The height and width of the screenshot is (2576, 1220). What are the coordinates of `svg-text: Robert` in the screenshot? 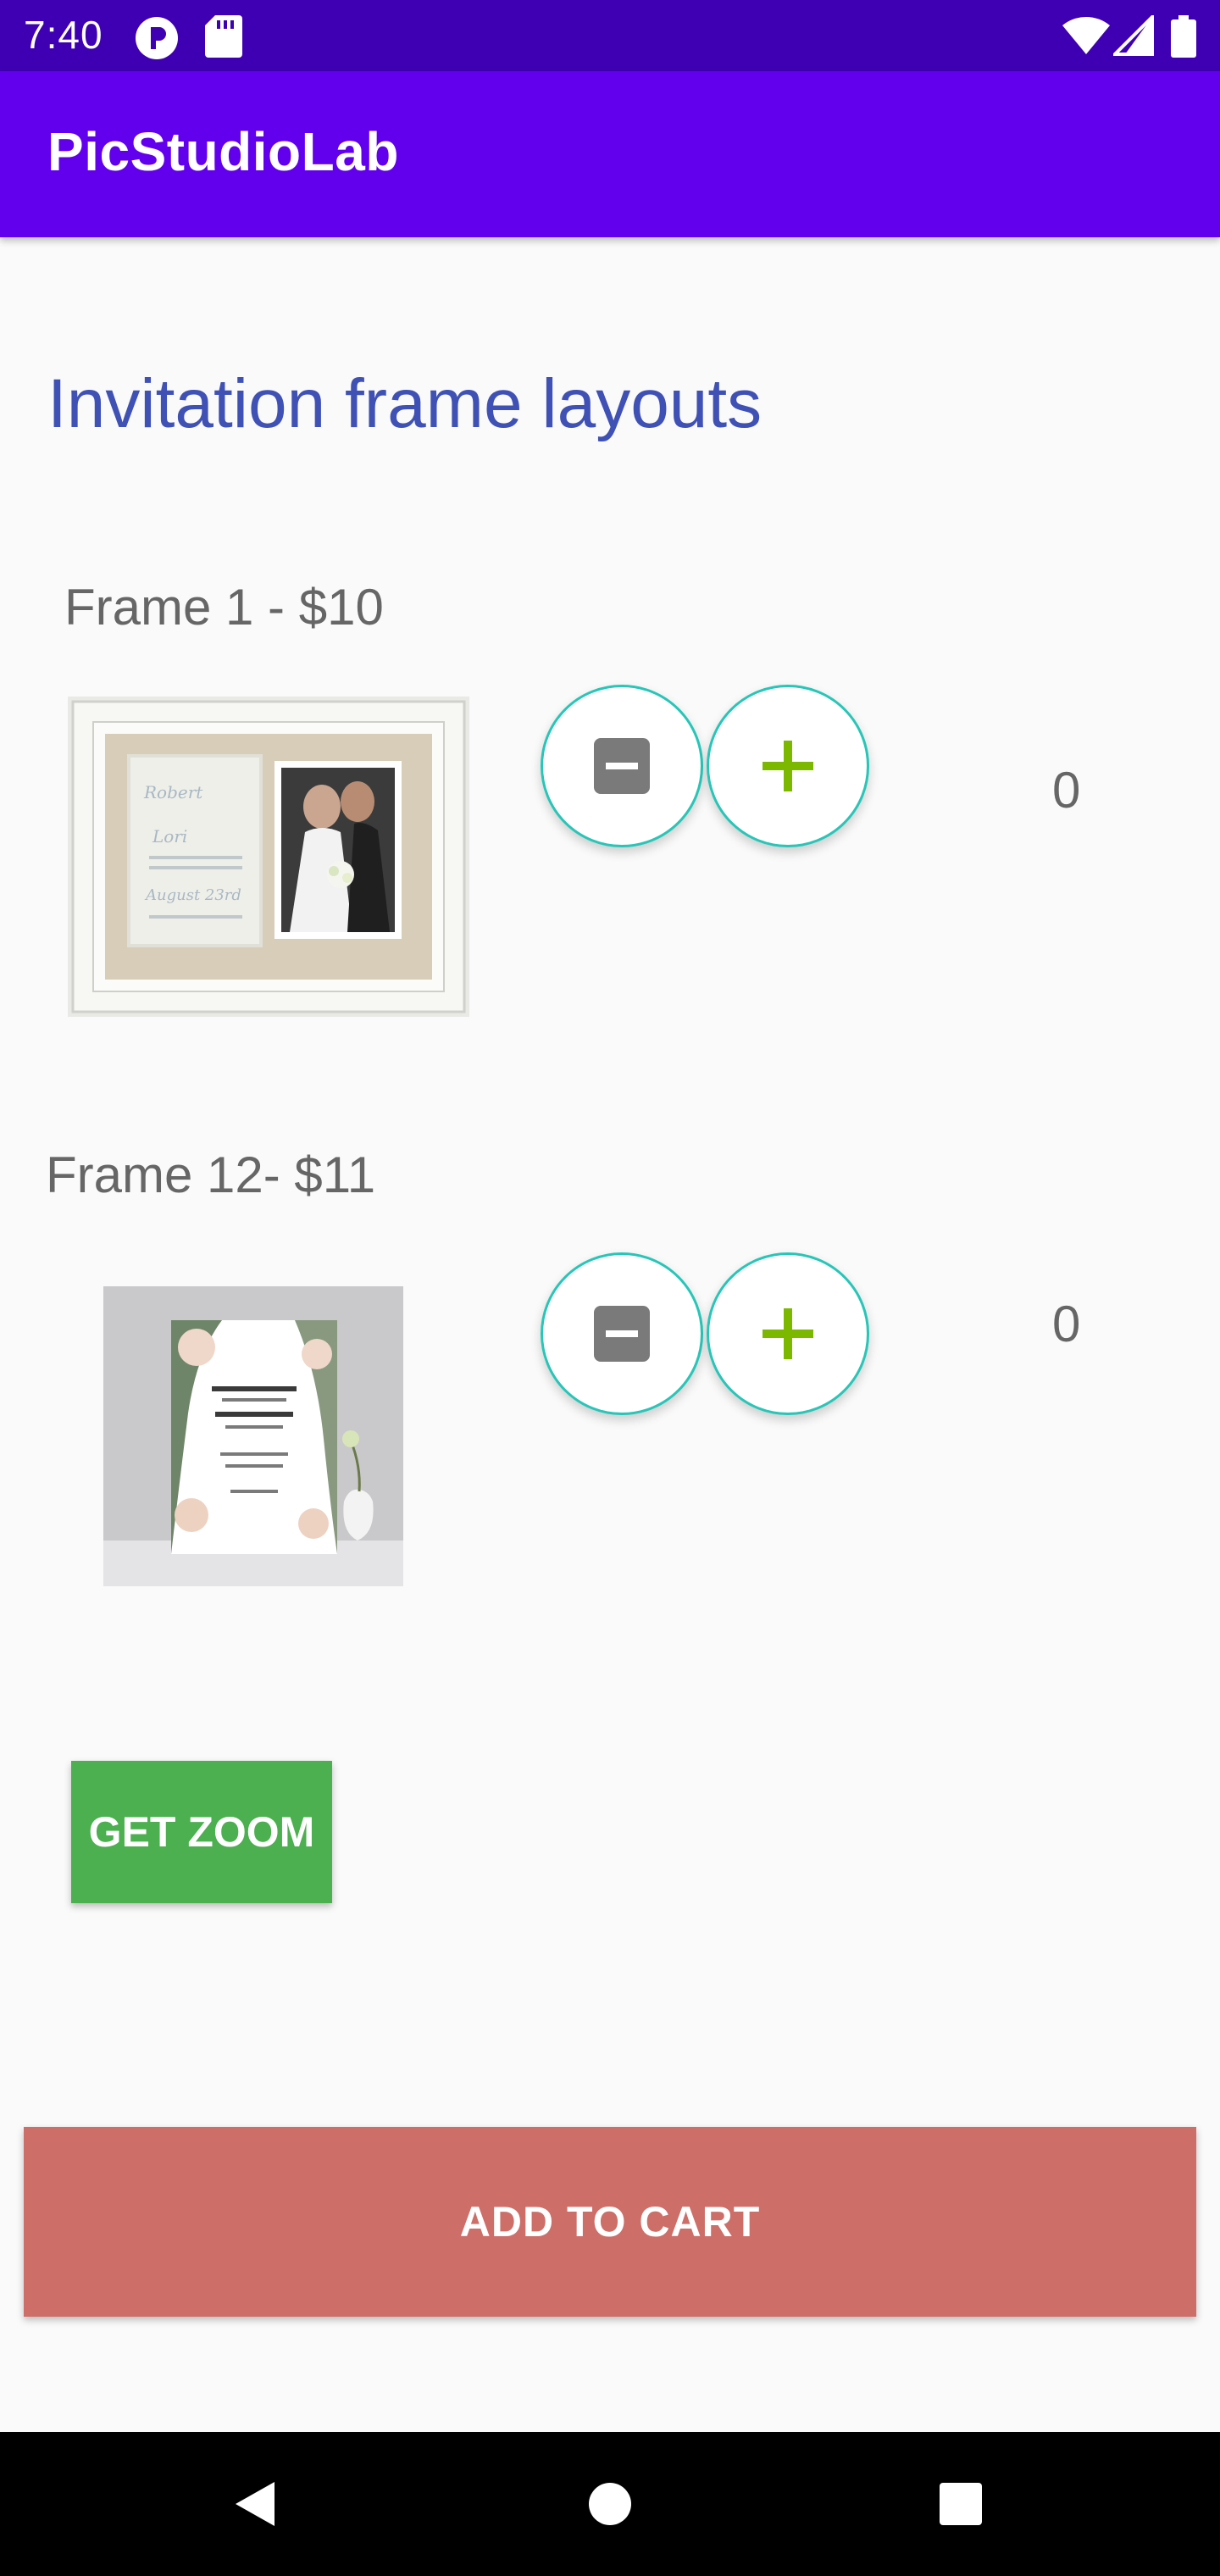 It's located at (173, 792).